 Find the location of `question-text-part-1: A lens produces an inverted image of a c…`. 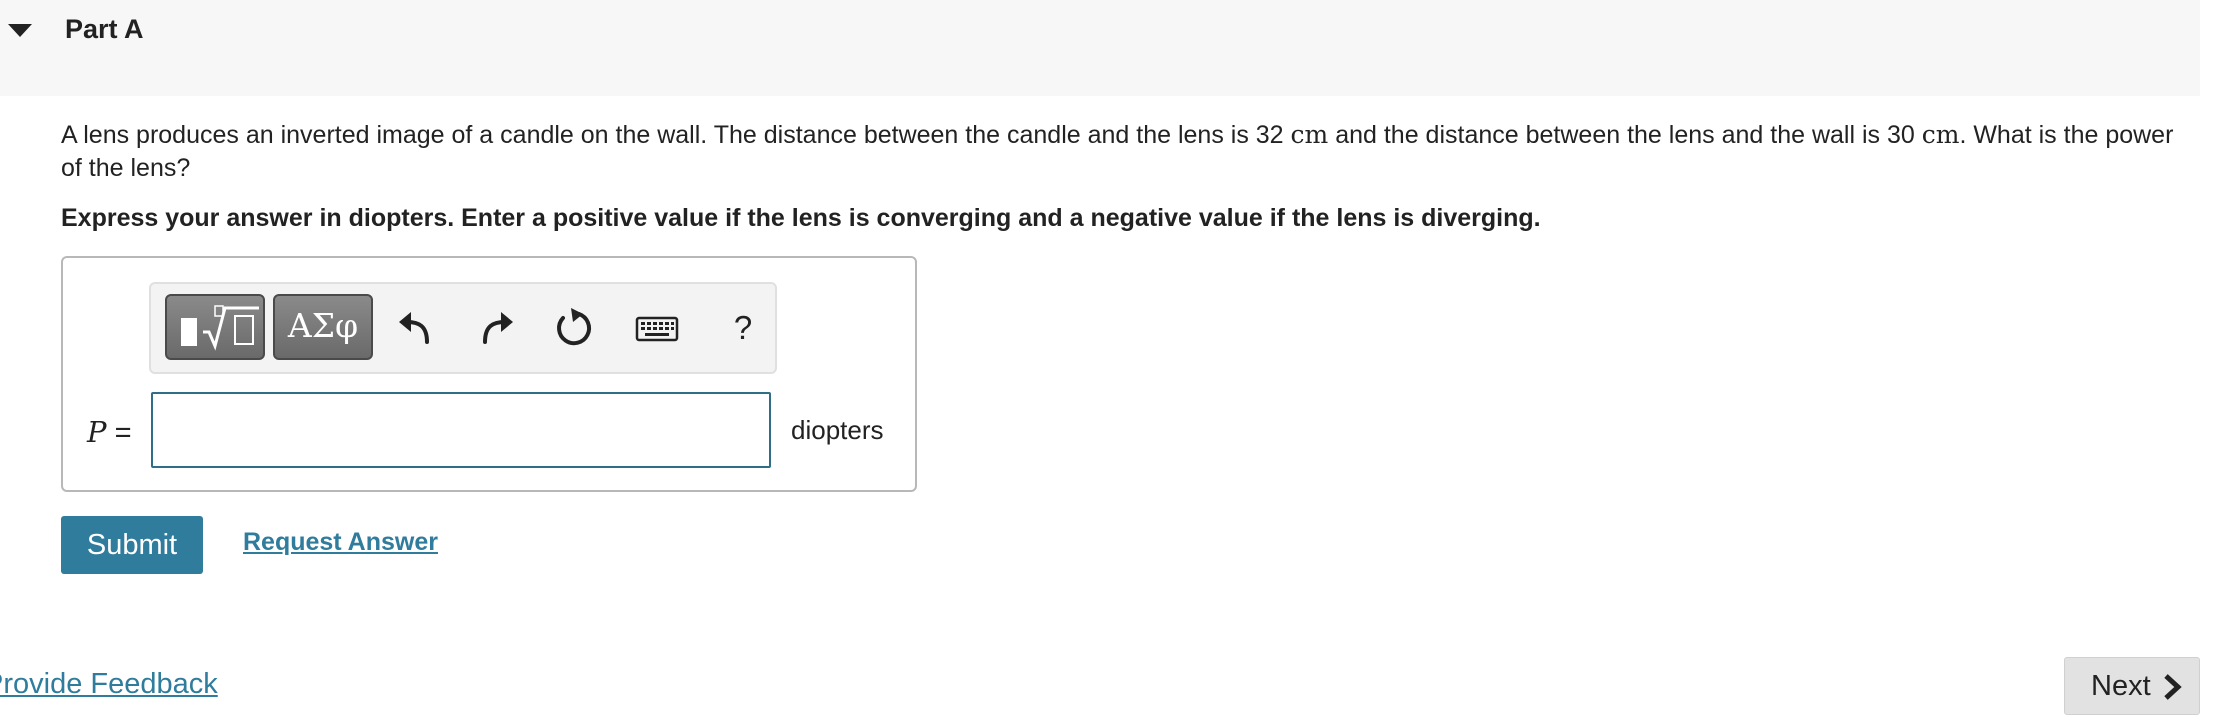

question-text-part-1: A lens produces an inverted image of a c… is located at coordinates (676, 135).